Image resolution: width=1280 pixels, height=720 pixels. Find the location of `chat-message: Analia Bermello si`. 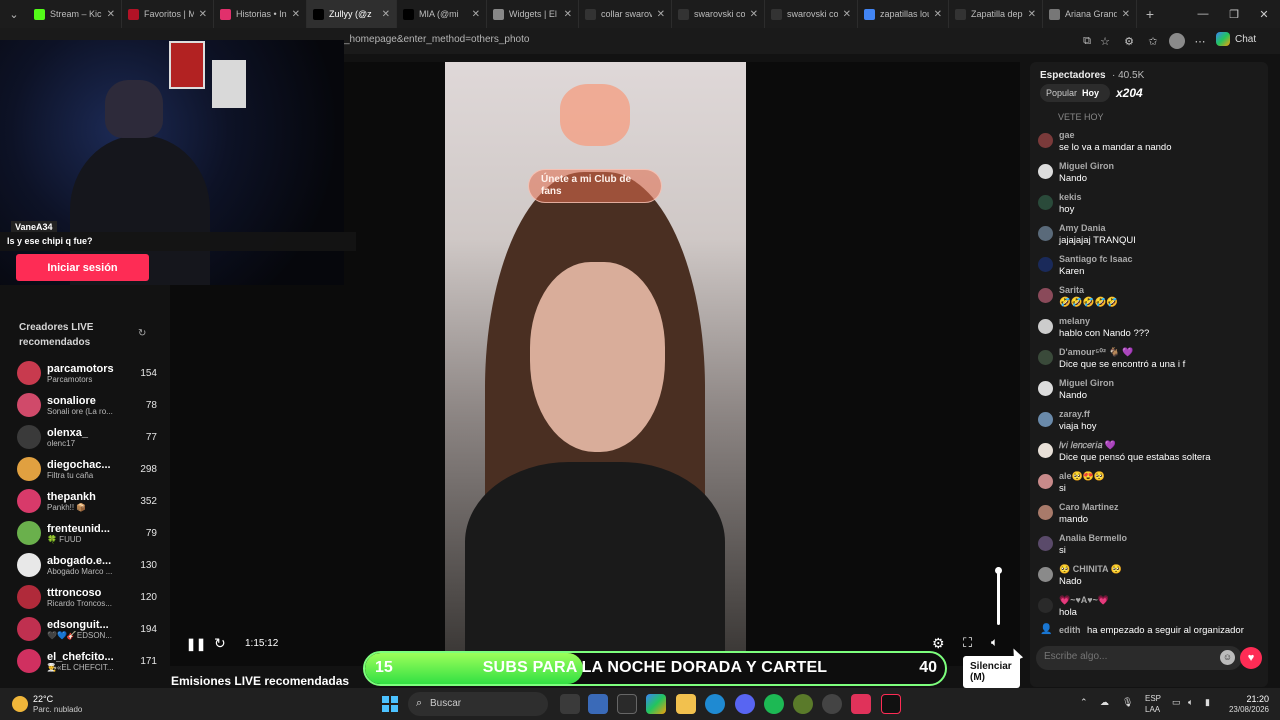

chat-message: Analia Bermello si is located at coordinates (1149, 547).